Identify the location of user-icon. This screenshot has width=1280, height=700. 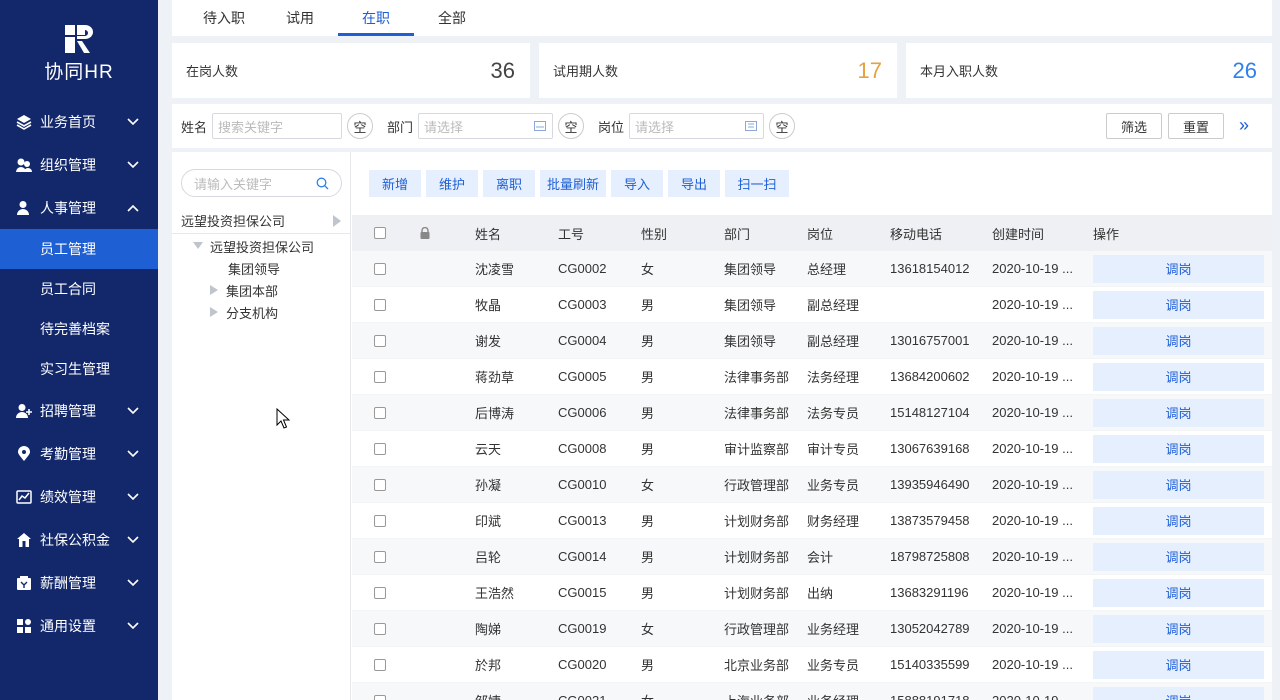
(24, 208).